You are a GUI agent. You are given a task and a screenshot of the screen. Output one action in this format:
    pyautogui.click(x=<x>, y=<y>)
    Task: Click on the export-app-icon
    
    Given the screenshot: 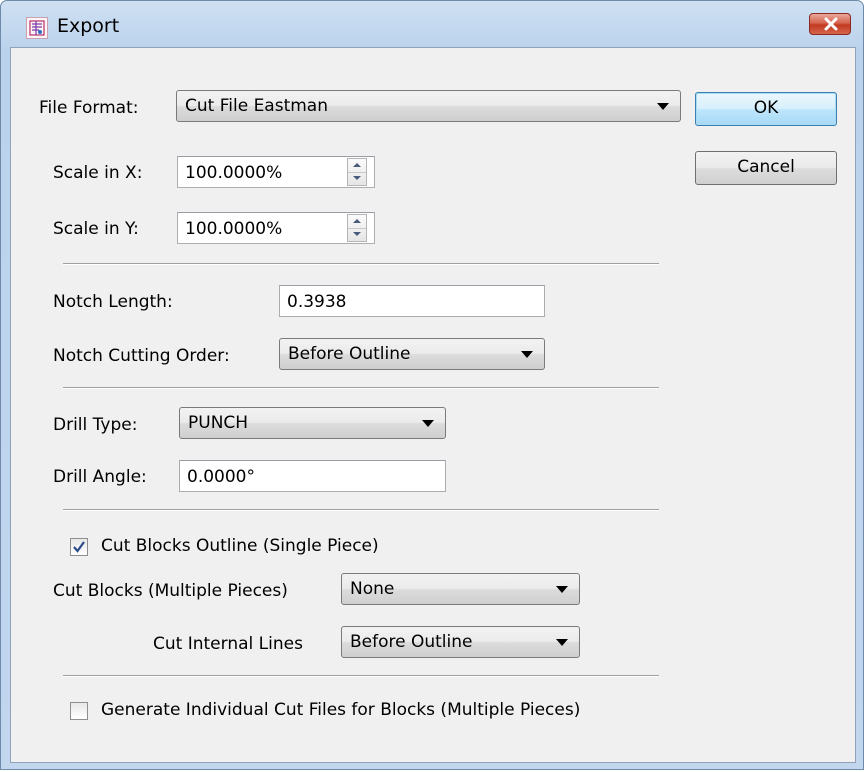 What is the action you would take?
    pyautogui.click(x=37, y=28)
    